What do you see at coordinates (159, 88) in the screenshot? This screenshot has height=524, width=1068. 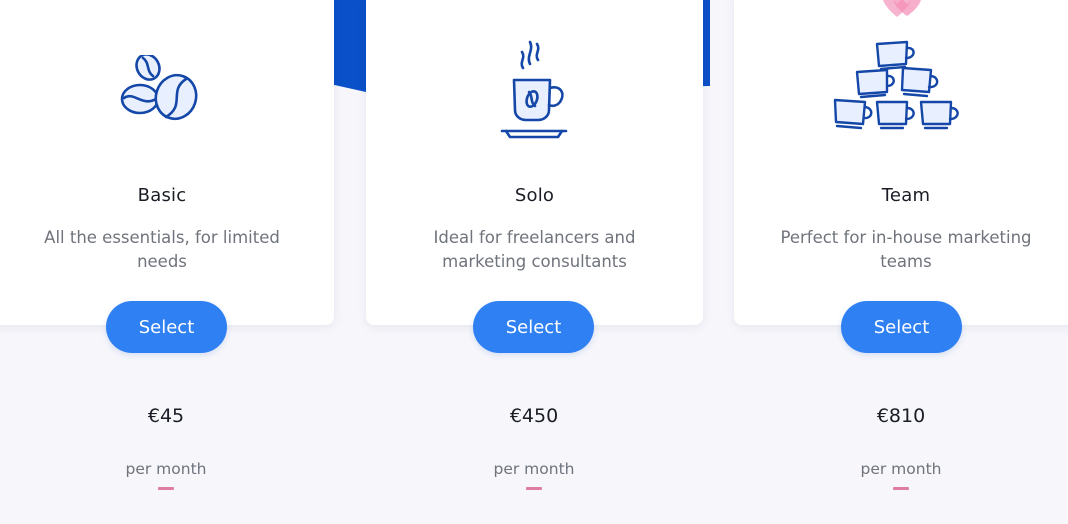 I see `coffee-beans-icon` at bounding box center [159, 88].